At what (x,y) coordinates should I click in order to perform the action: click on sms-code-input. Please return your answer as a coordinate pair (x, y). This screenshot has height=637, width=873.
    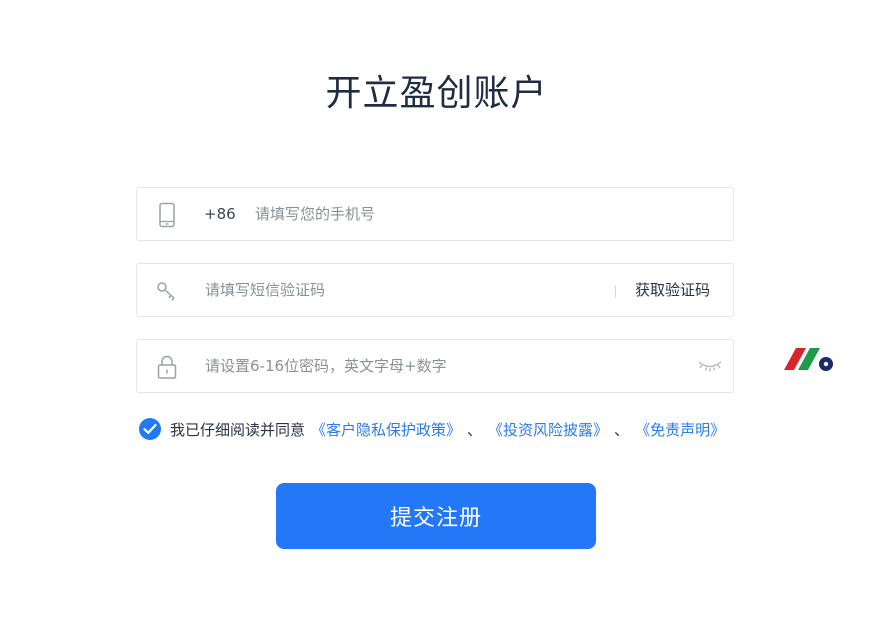
    Looking at the image, I should click on (405, 290).